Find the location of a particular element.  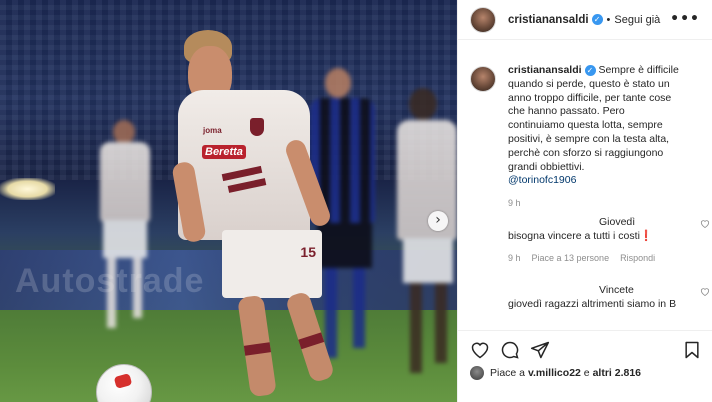

jersey-number: 15 is located at coordinates (308, 252).